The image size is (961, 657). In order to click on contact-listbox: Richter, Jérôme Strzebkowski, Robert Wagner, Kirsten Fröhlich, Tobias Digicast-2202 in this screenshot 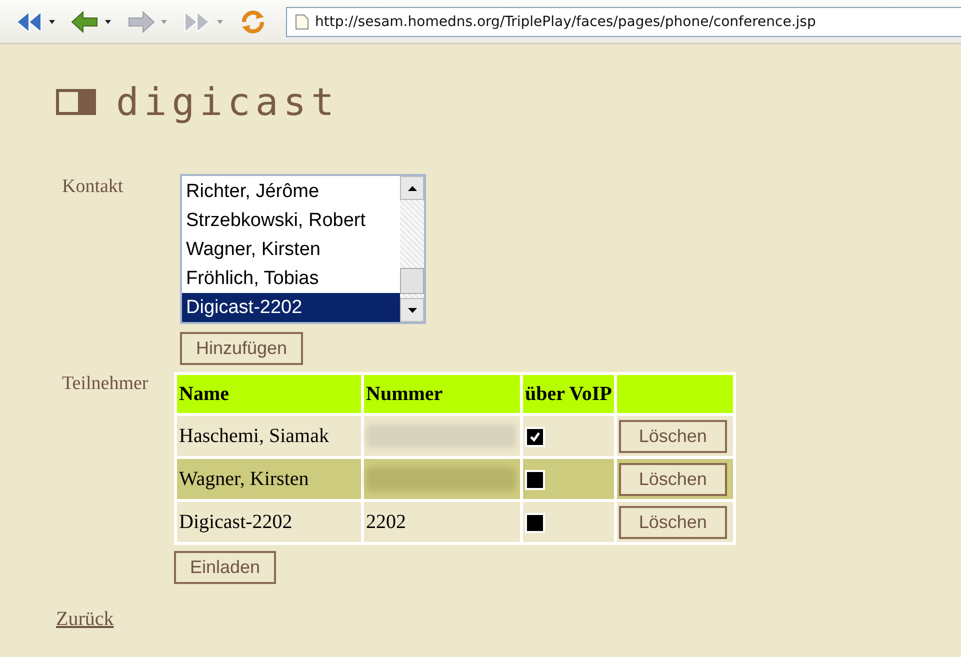, I will do `click(303, 249)`.